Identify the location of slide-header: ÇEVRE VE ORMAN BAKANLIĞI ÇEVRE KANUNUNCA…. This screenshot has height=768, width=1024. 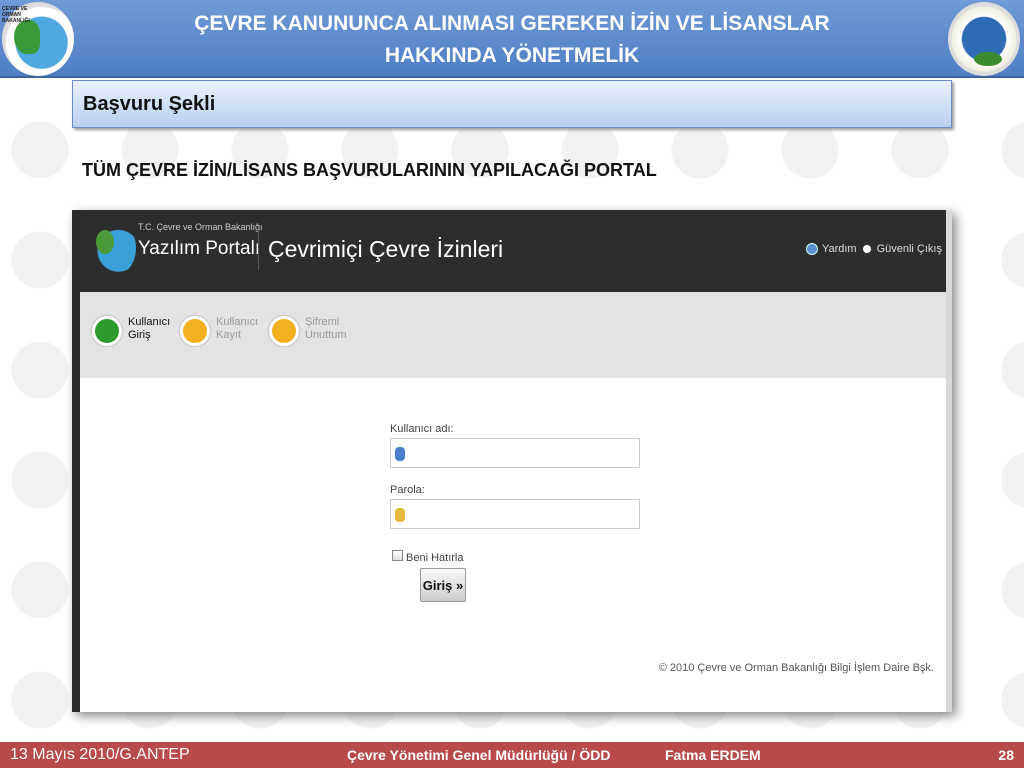
(512, 39).